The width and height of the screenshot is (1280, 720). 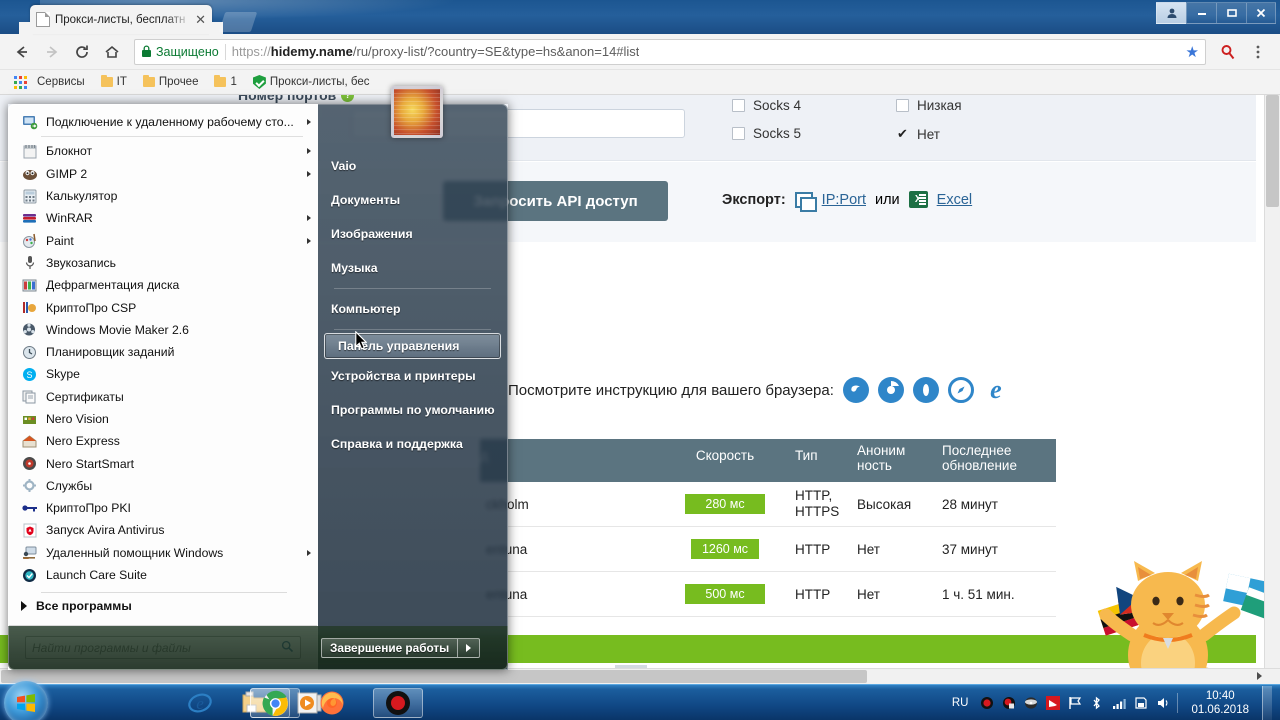 What do you see at coordinates (20, 82) in the screenshot?
I see `apps-grid-icon` at bounding box center [20, 82].